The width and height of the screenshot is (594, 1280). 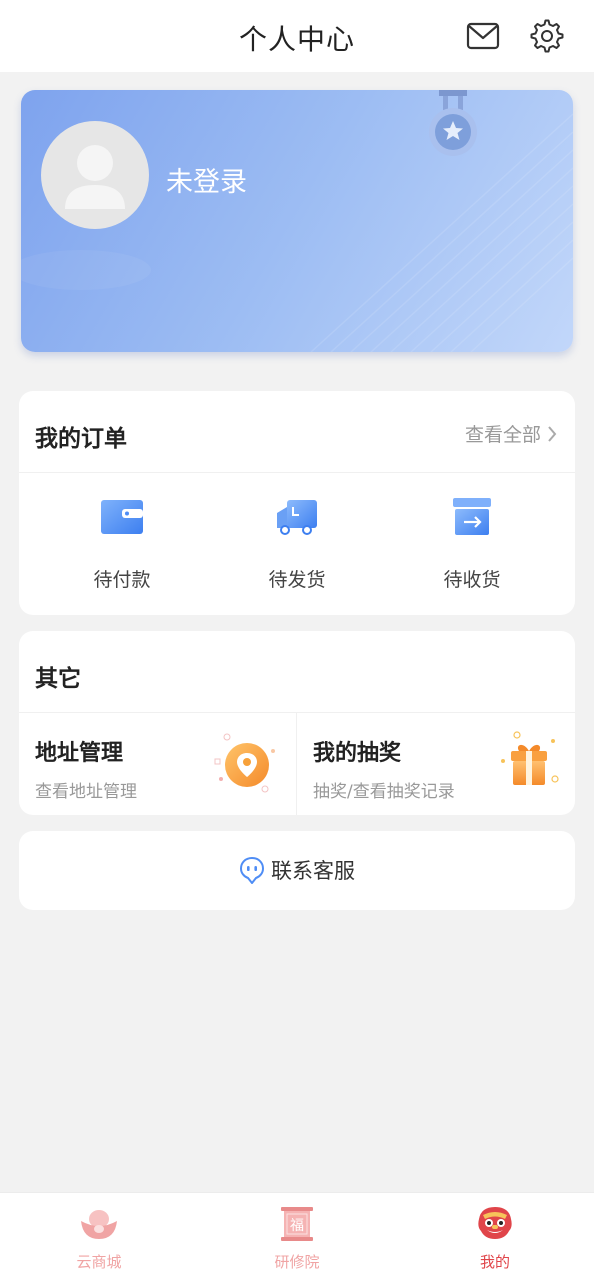 What do you see at coordinates (472, 580) in the screenshot?
I see `order-label: 待收货` at bounding box center [472, 580].